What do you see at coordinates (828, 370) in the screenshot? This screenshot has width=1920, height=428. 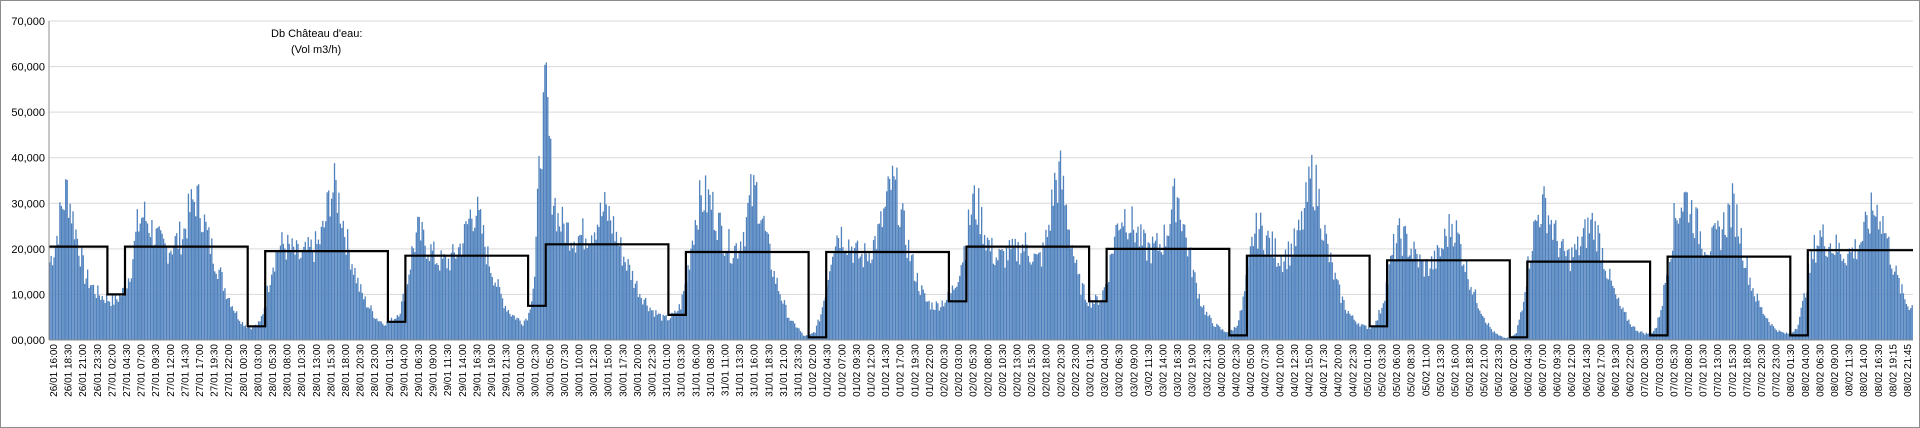 I see `x-tick-label: 01/02 04:30` at bounding box center [828, 370].